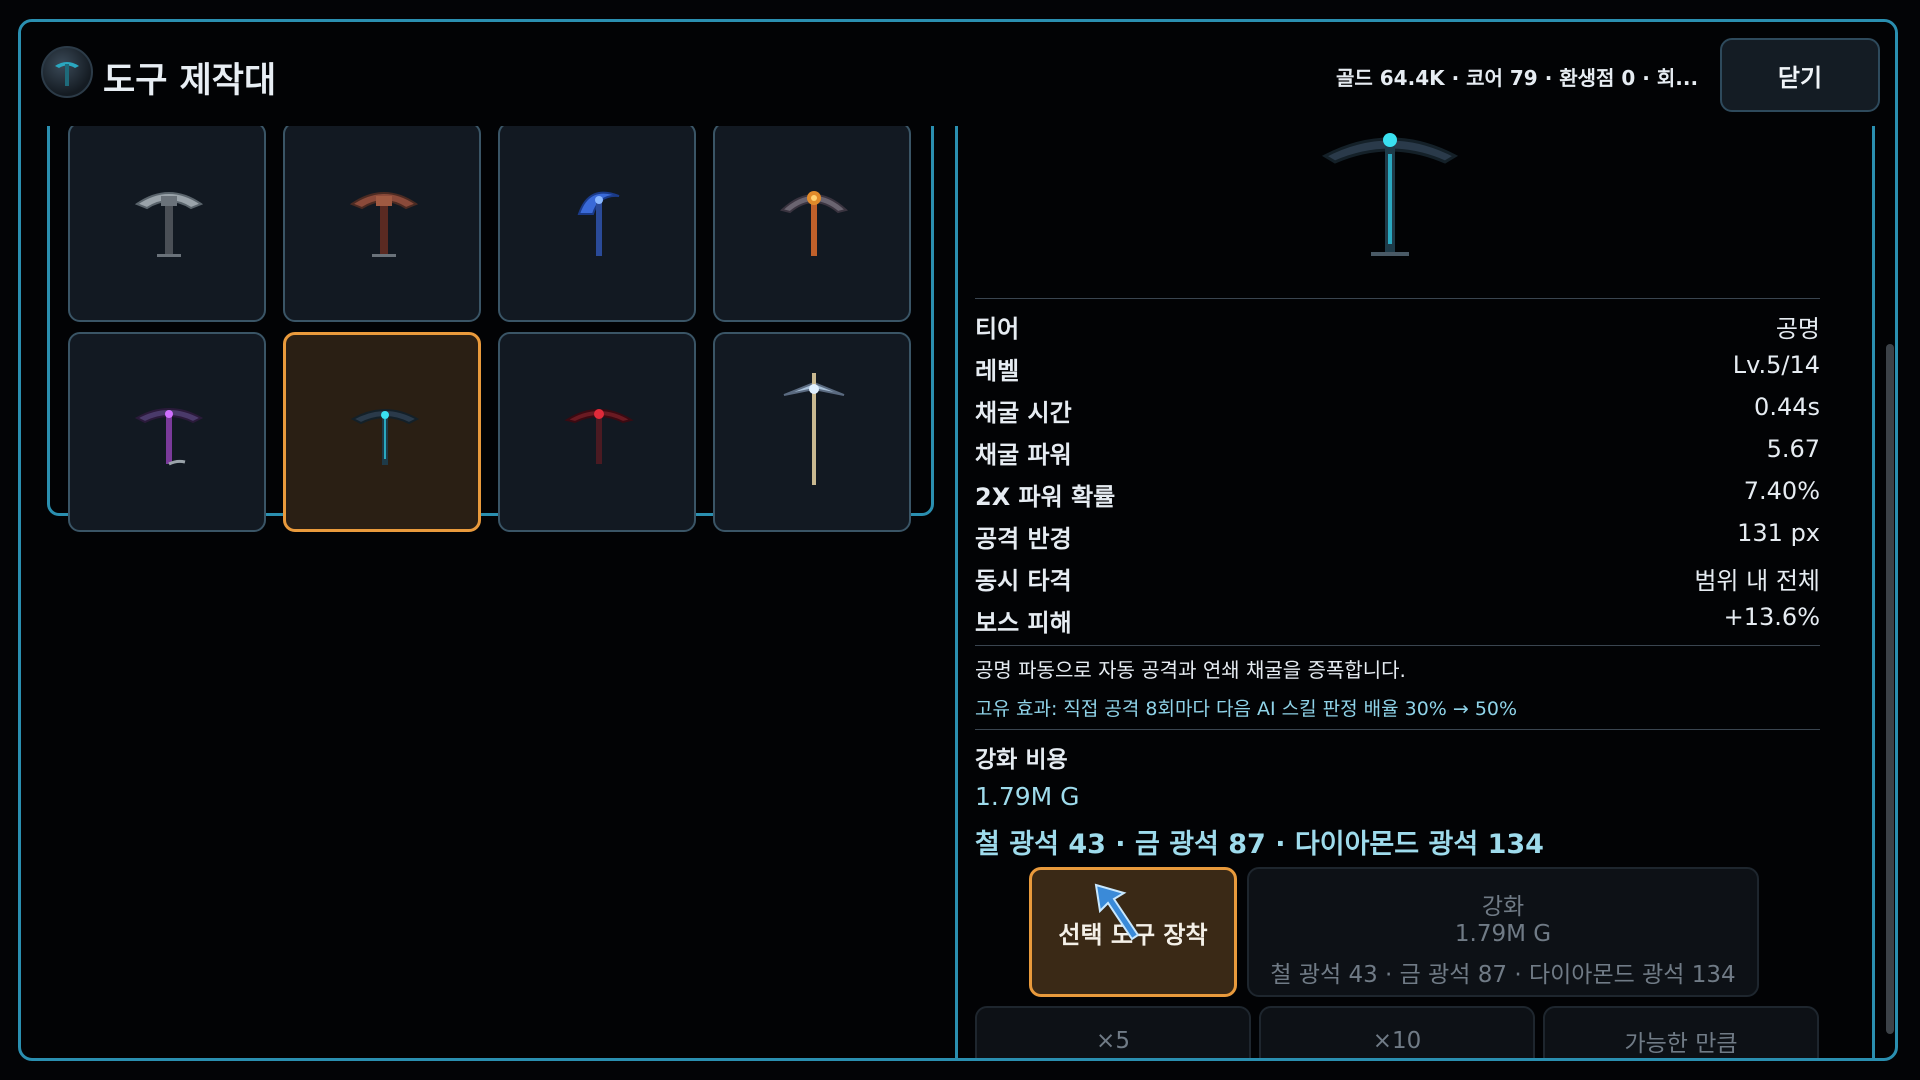 Image resolution: width=1920 pixels, height=1080 pixels. I want to click on upgrade-cost-gold: 1.79M G, so click(1027, 796).